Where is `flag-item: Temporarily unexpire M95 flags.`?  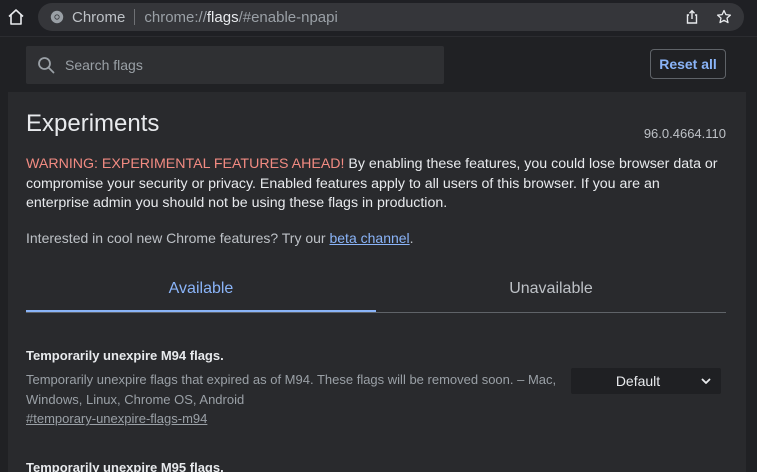
flag-item: Temporarily unexpire M95 flags. is located at coordinates (376, 466).